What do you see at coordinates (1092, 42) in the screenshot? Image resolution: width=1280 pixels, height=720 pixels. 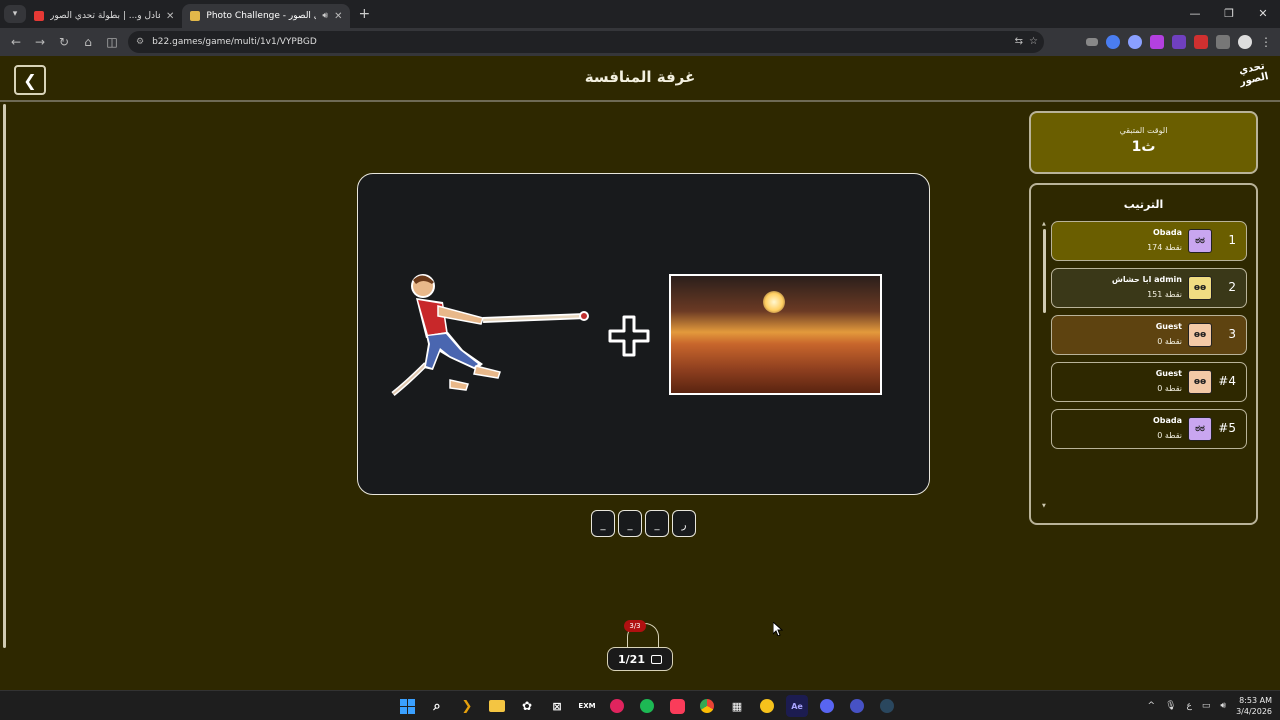 I see `extension-glasses-icon` at bounding box center [1092, 42].